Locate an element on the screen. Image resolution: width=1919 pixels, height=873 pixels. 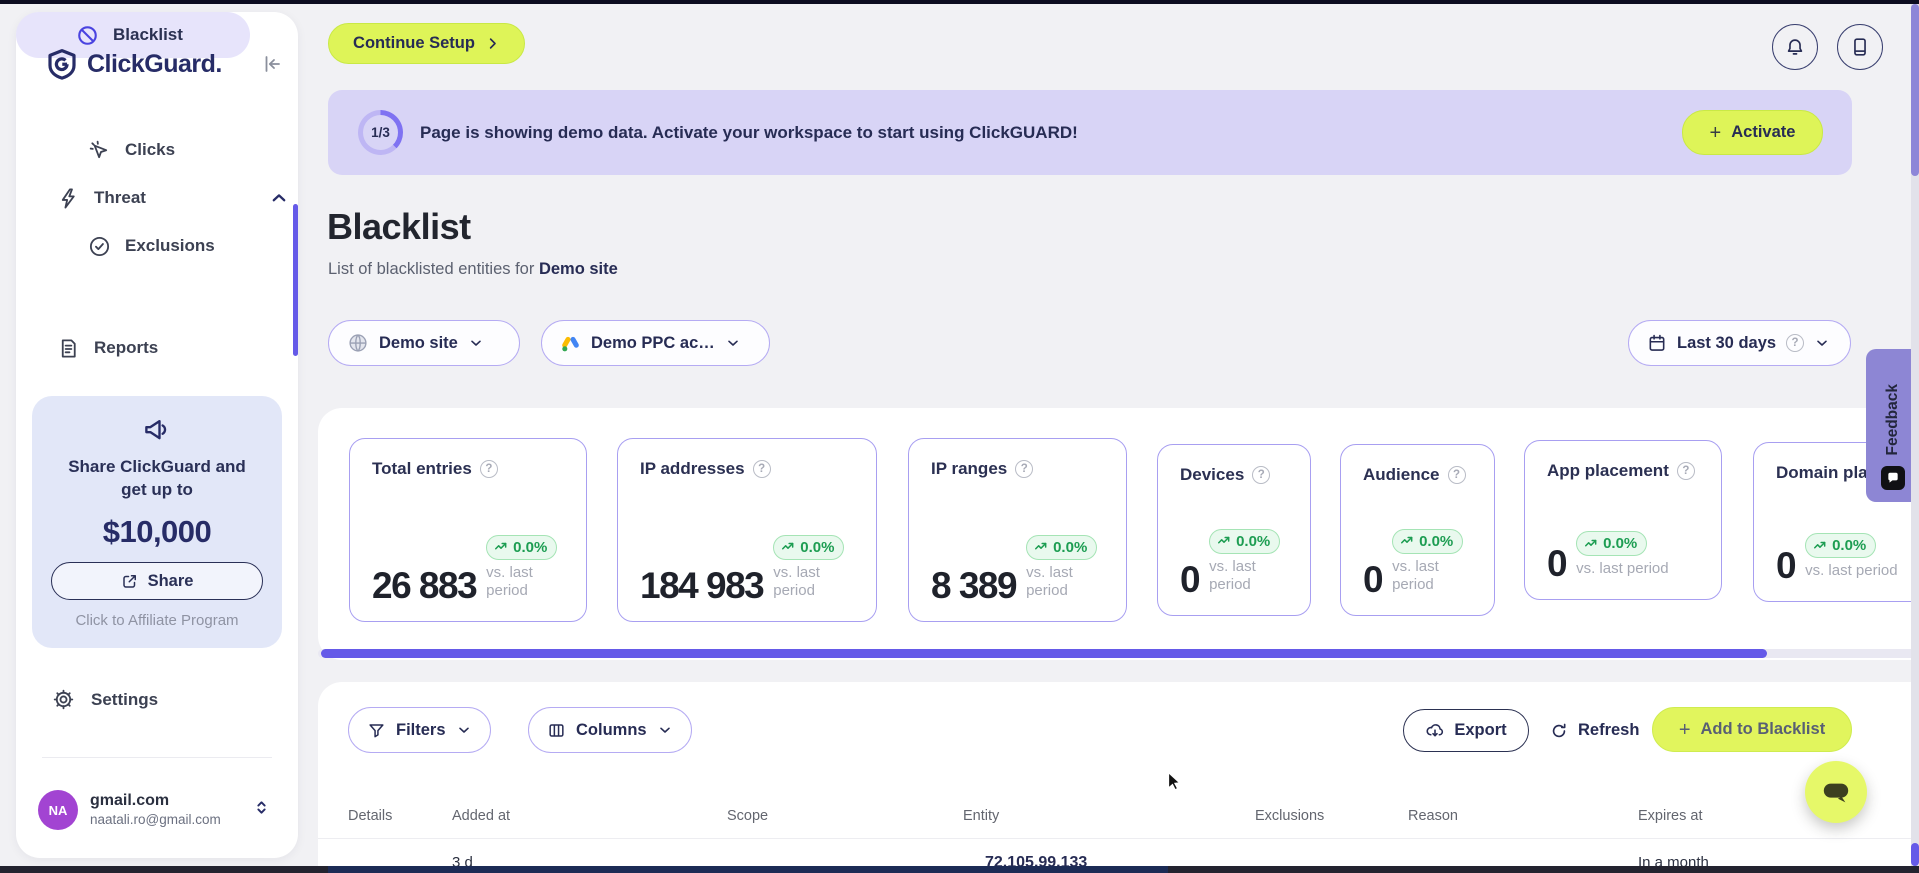
column-header-scope: Scope is located at coordinates (747, 816).